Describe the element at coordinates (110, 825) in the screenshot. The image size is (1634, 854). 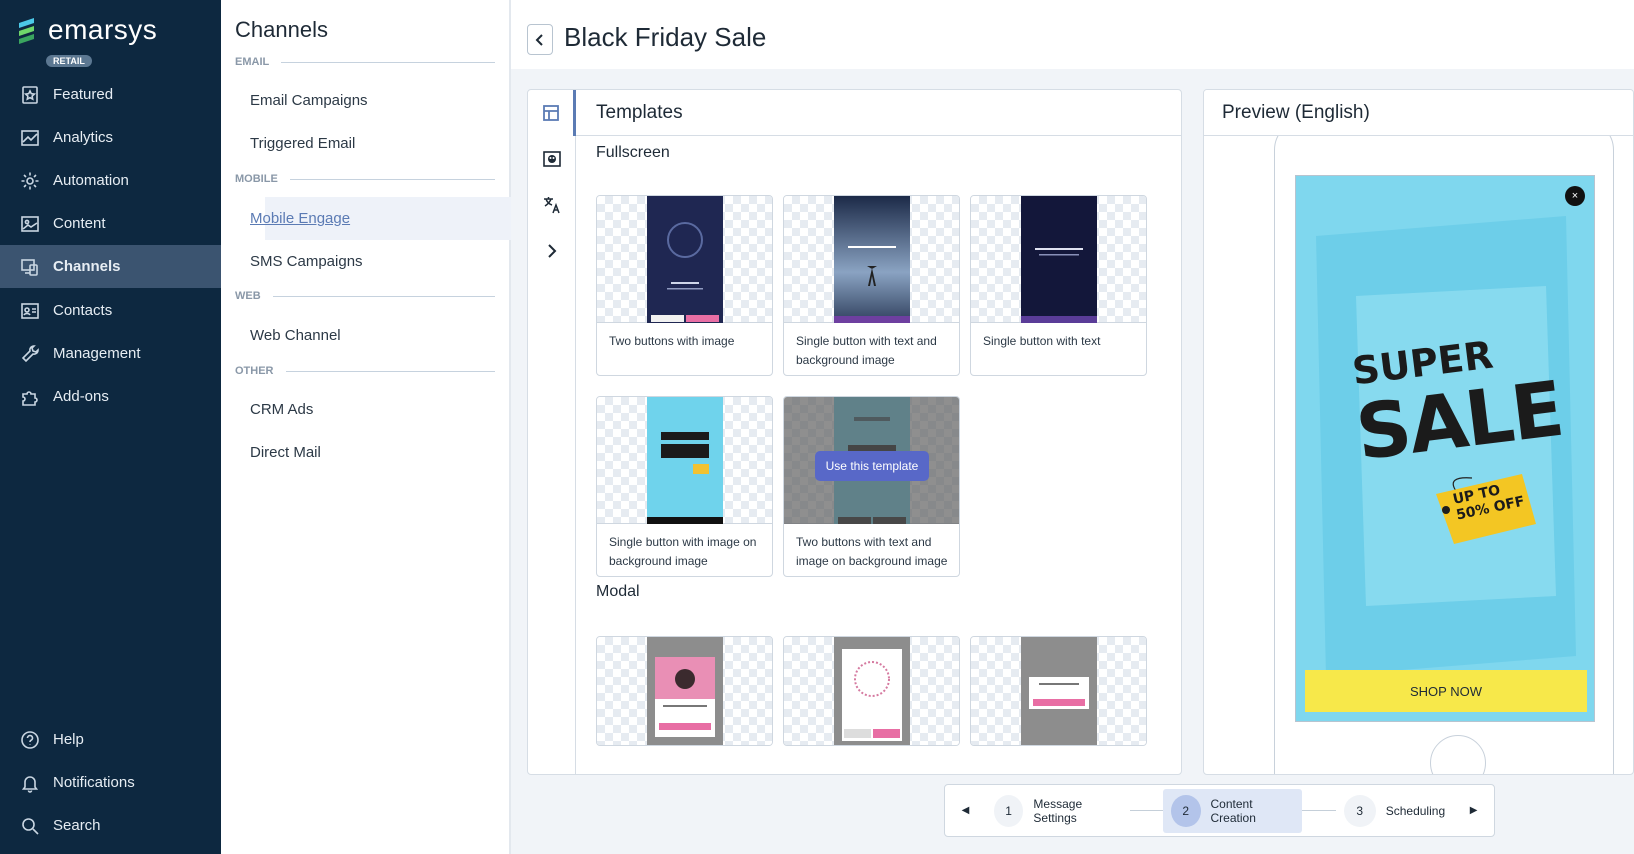
I see `nav-search: Search` at that location.